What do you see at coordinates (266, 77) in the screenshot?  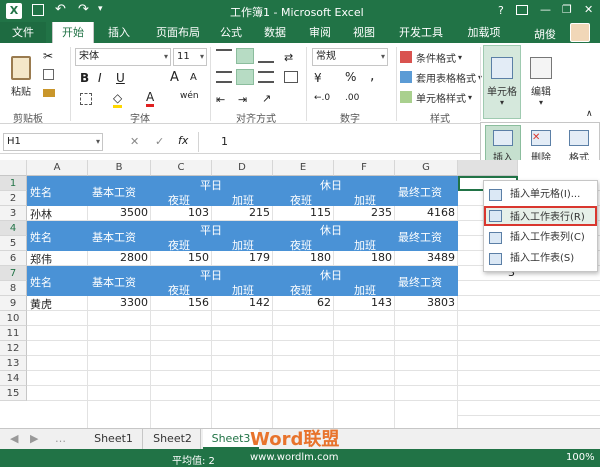 I see `align-right-icon` at bounding box center [266, 77].